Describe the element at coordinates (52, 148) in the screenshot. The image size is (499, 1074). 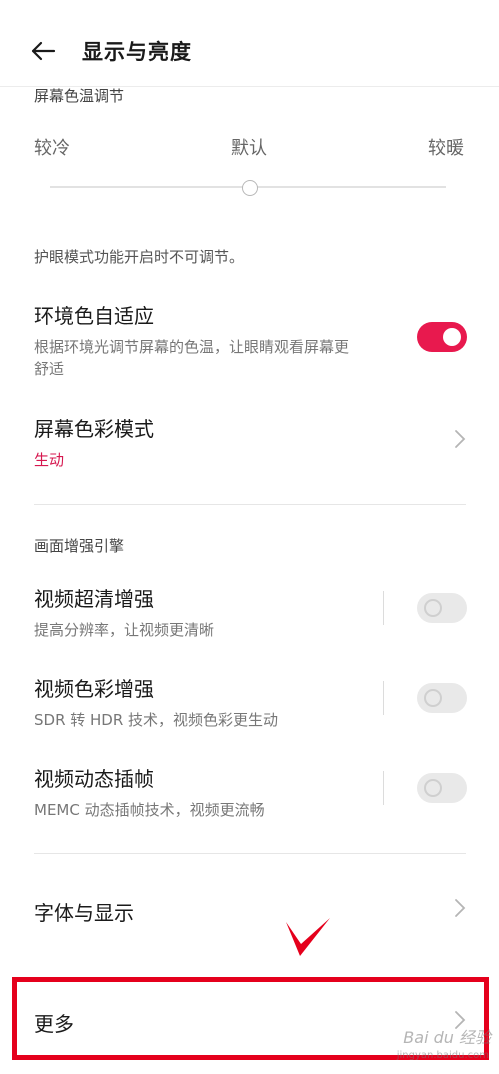
I see `cool-label: 较冷` at that location.